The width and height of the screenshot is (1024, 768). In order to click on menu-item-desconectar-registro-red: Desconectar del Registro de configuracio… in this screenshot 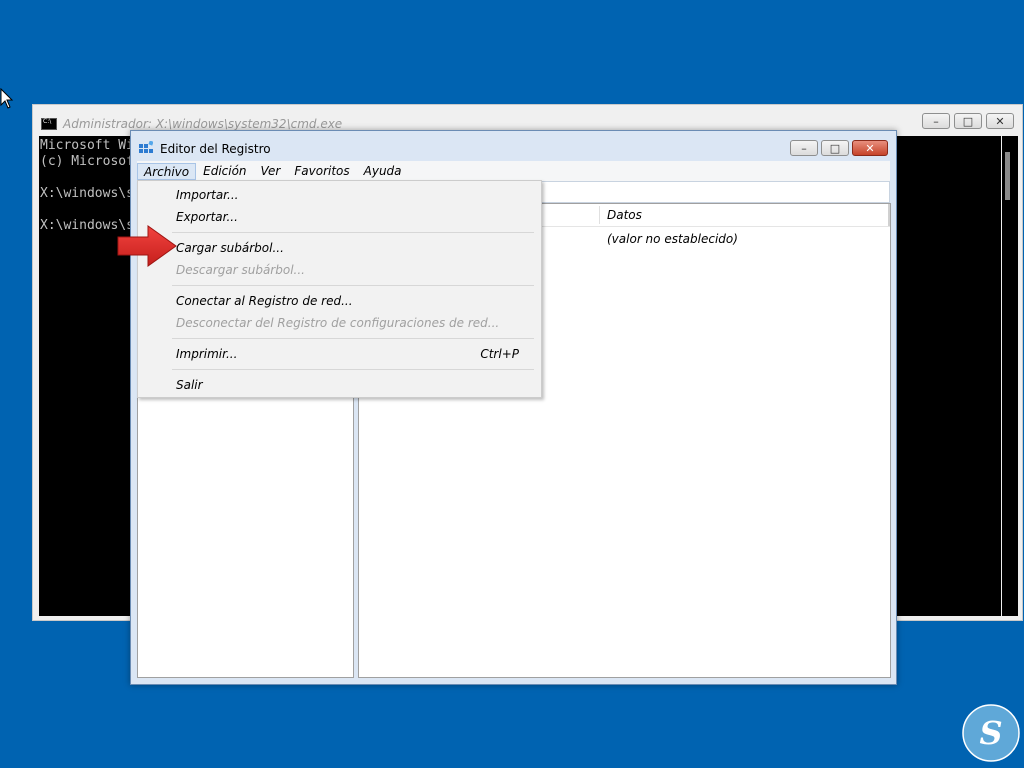, I will do `click(338, 323)`.